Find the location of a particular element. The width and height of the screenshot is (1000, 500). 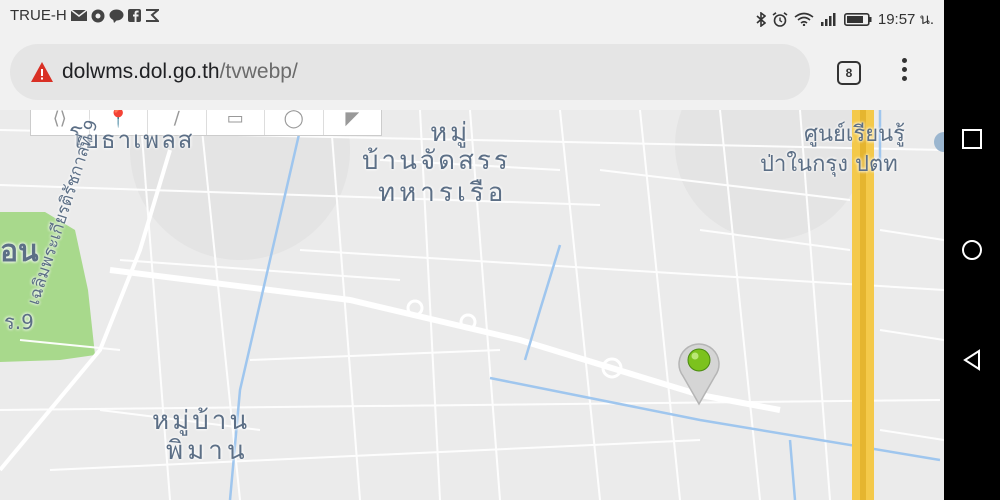

url-text: dolwms.dol.go.th/tvwebp/ is located at coordinates (180, 72).